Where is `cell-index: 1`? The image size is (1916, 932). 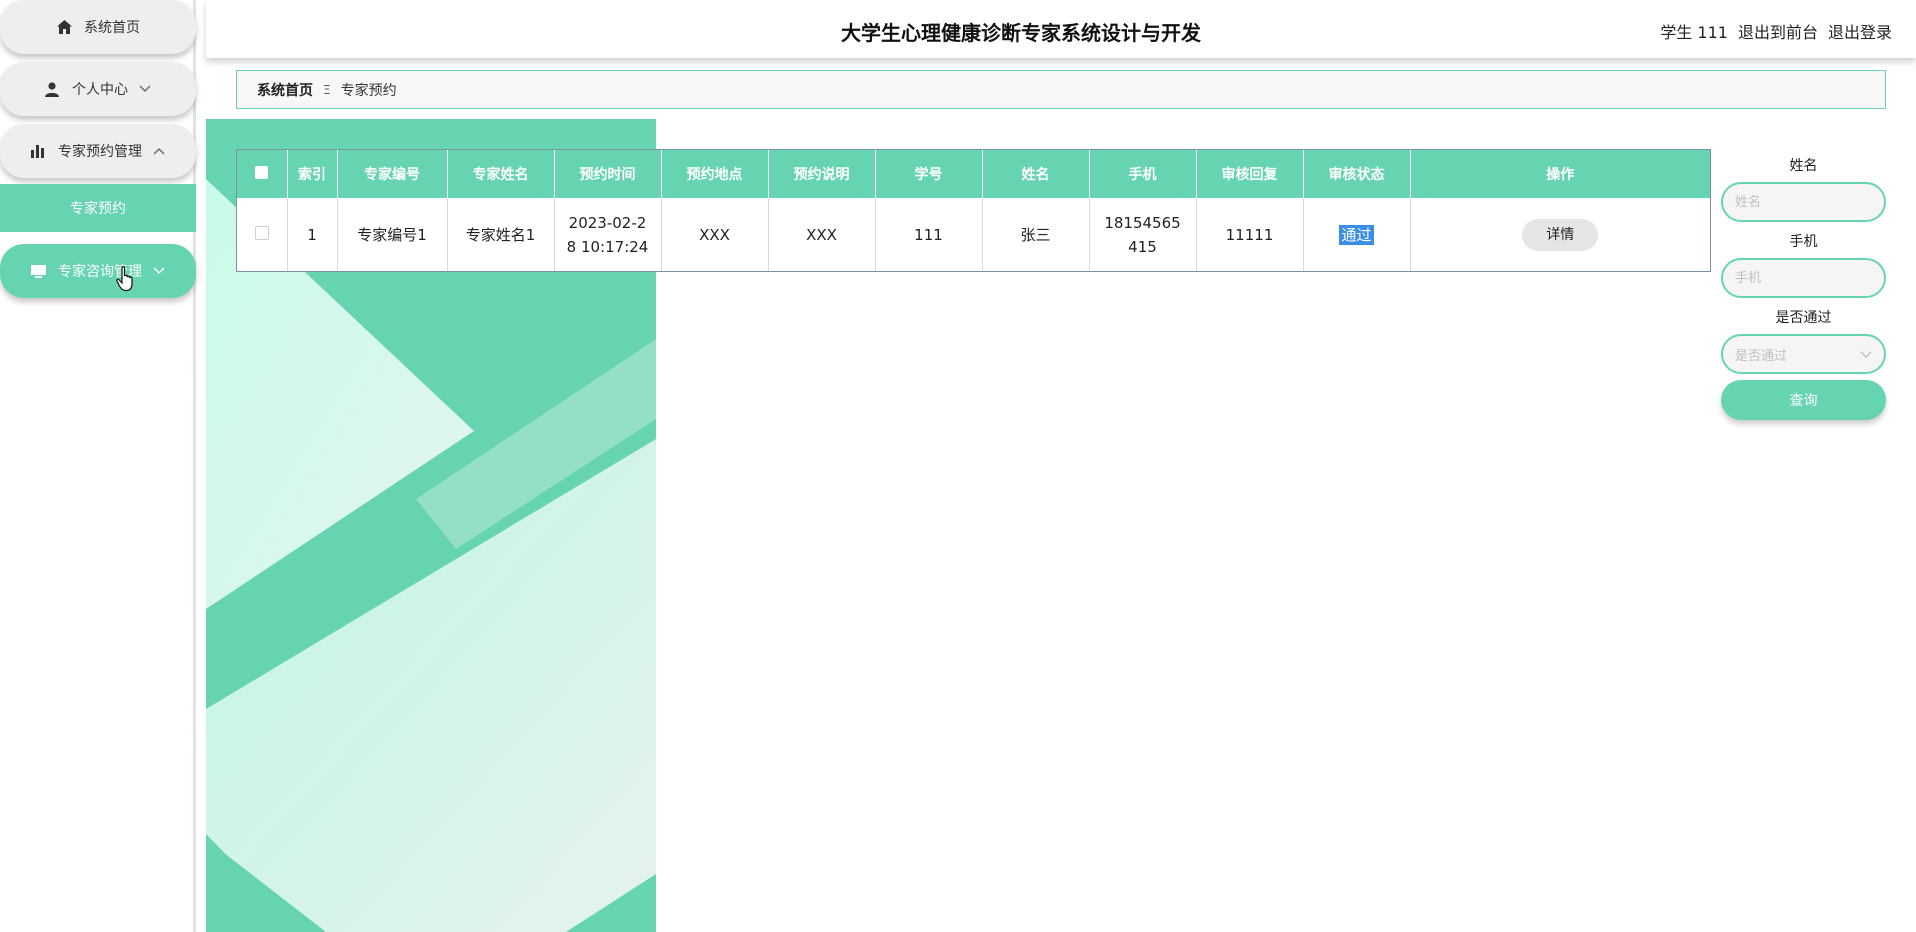
cell-index: 1 is located at coordinates (312, 234).